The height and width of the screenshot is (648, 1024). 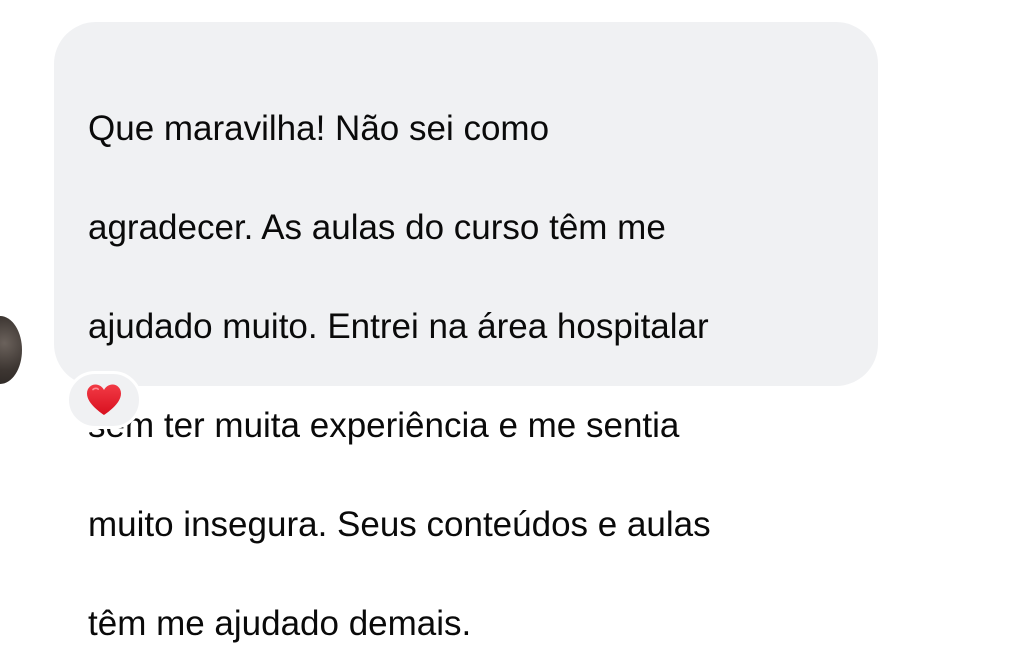 I want to click on message-line: Que maravilha! Não sei como, so click(x=319, y=128).